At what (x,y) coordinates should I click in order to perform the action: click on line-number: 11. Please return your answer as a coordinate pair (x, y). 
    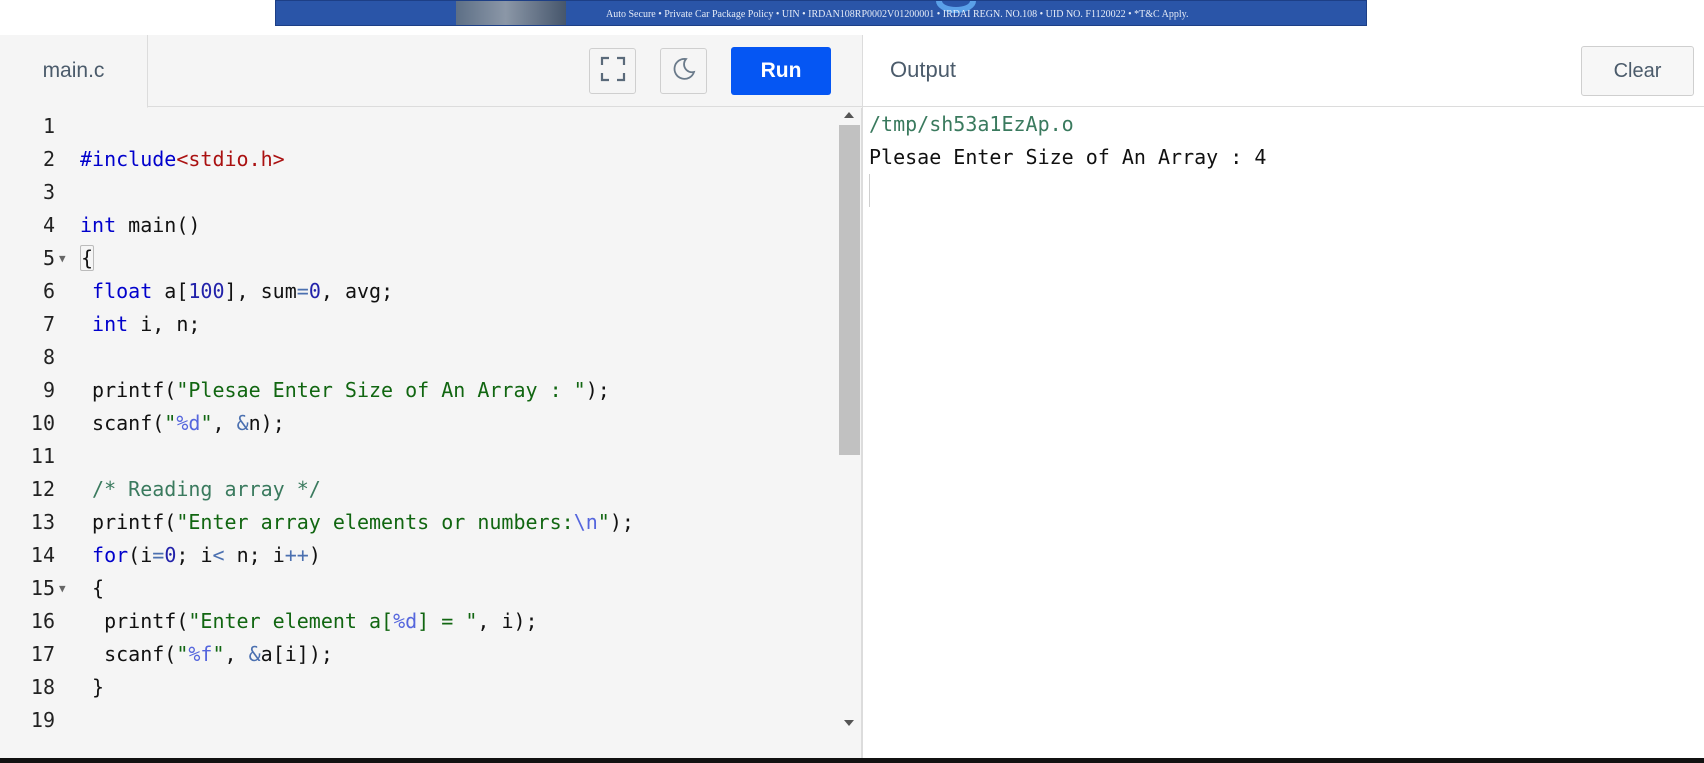
    Looking at the image, I should click on (42, 456).